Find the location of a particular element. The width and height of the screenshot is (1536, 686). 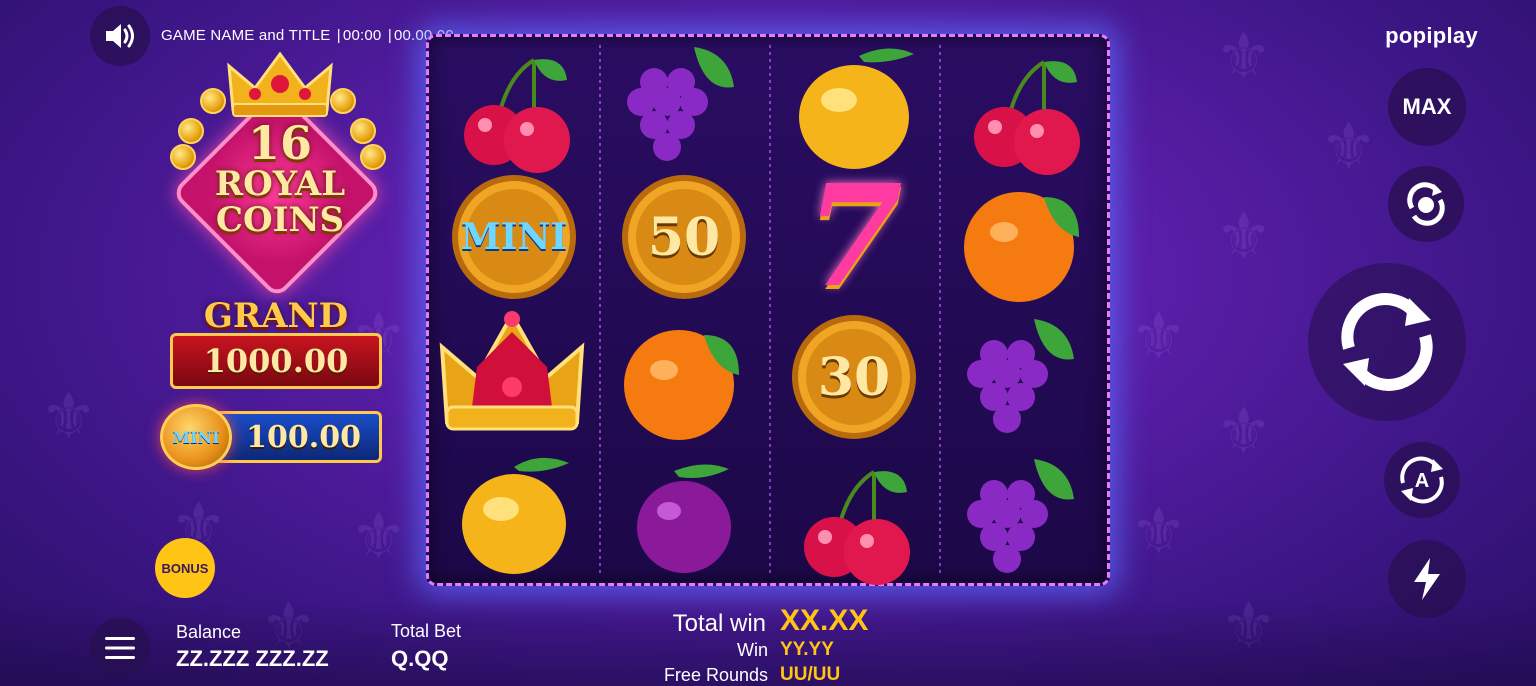

logo-title-line1: ROYAL is located at coordinates (280, 184).